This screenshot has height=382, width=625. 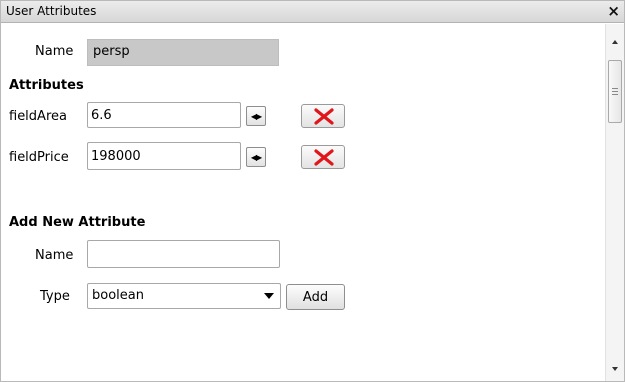 I want to click on type-selected-value: boolean, so click(x=118, y=295).